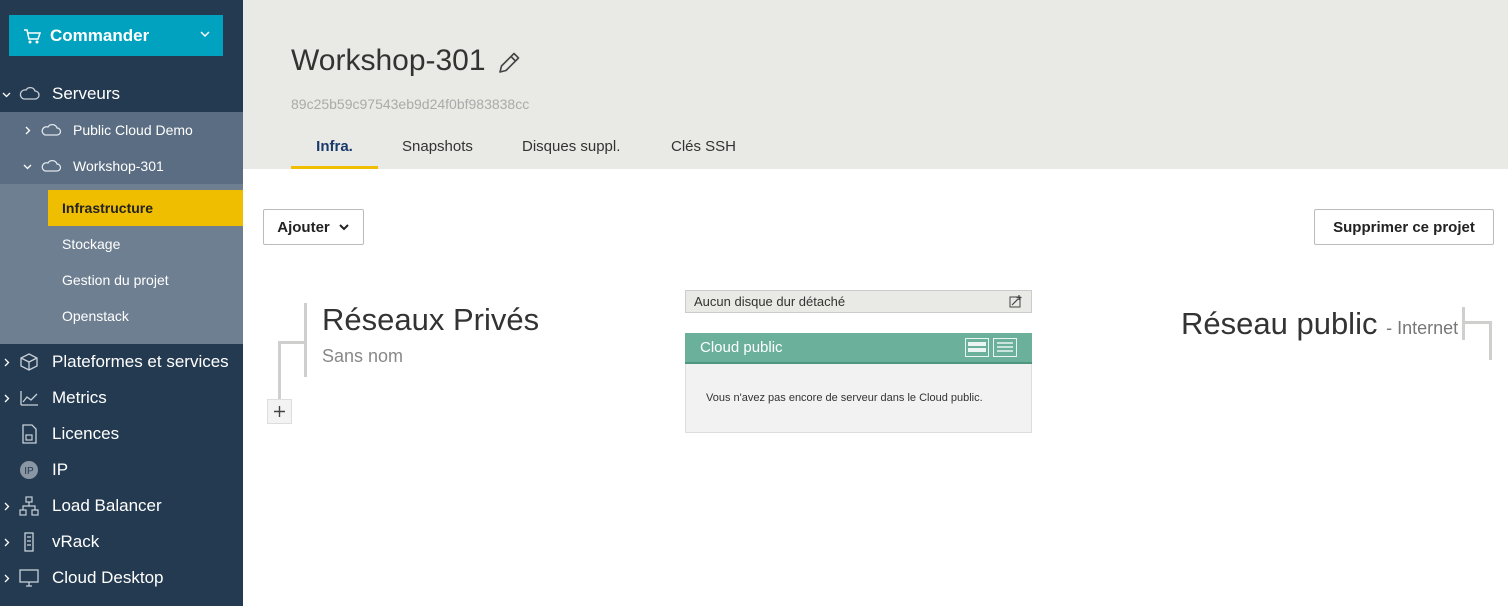 Image resolution: width=1508 pixels, height=606 pixels. I want to click on ip-icon: IP, so click(29, 470).